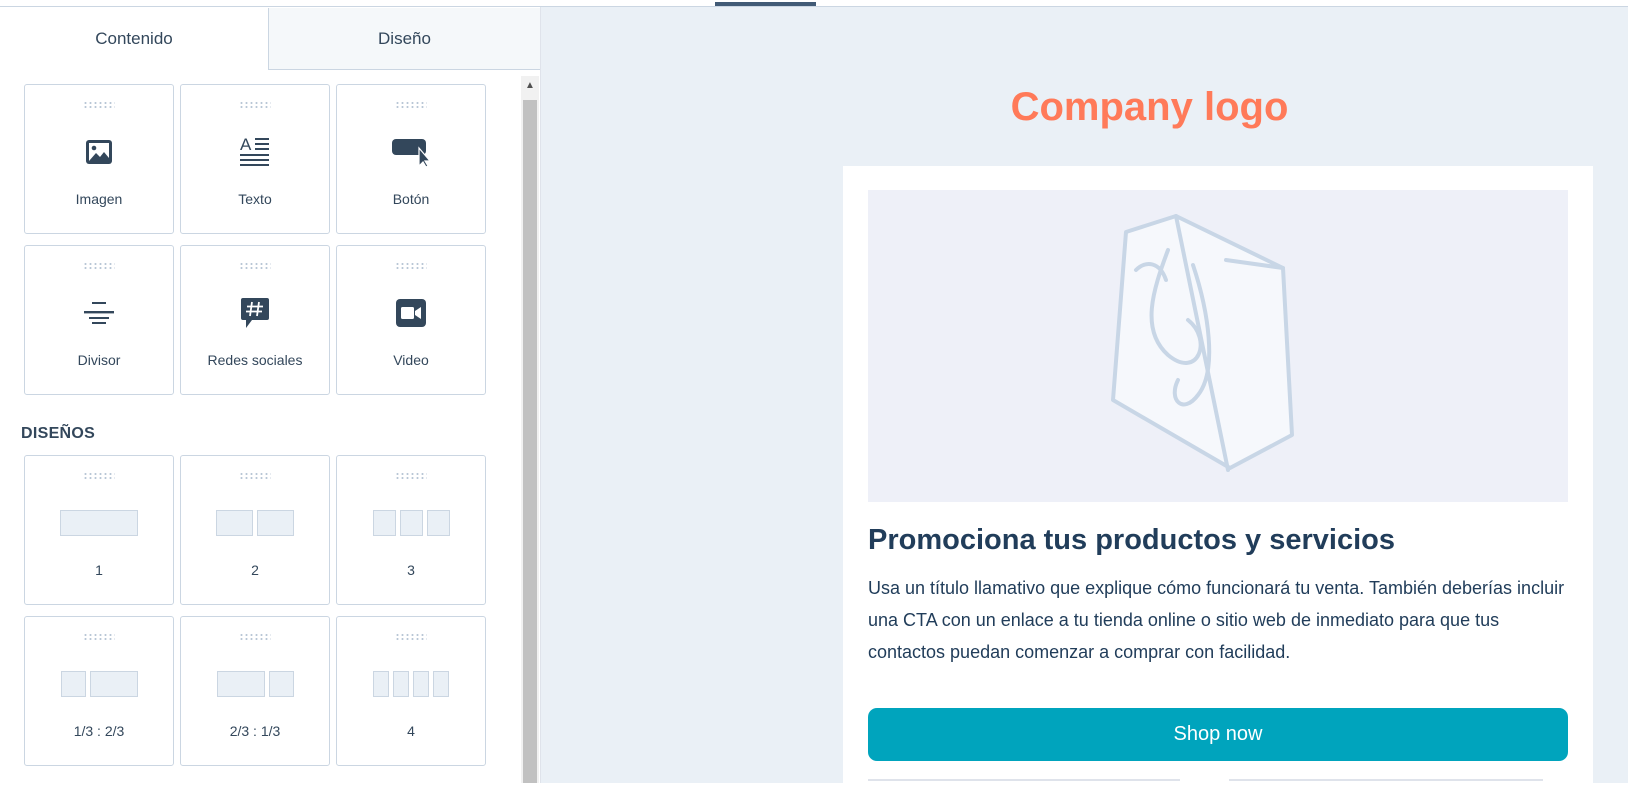 The image size is (1628, 806). I want to click on layout-1-column-icon, so click(99, 523).